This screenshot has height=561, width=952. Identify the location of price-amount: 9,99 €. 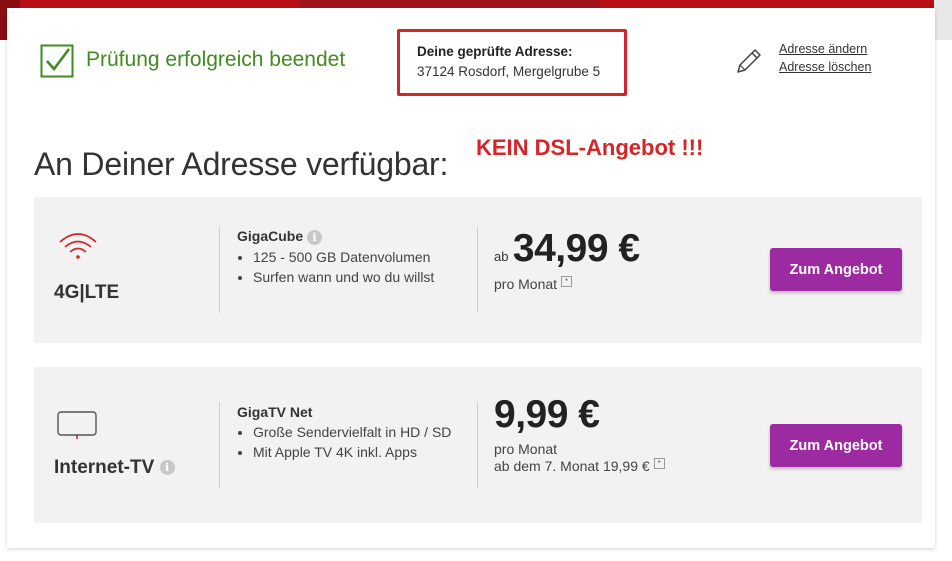
(547, 414).